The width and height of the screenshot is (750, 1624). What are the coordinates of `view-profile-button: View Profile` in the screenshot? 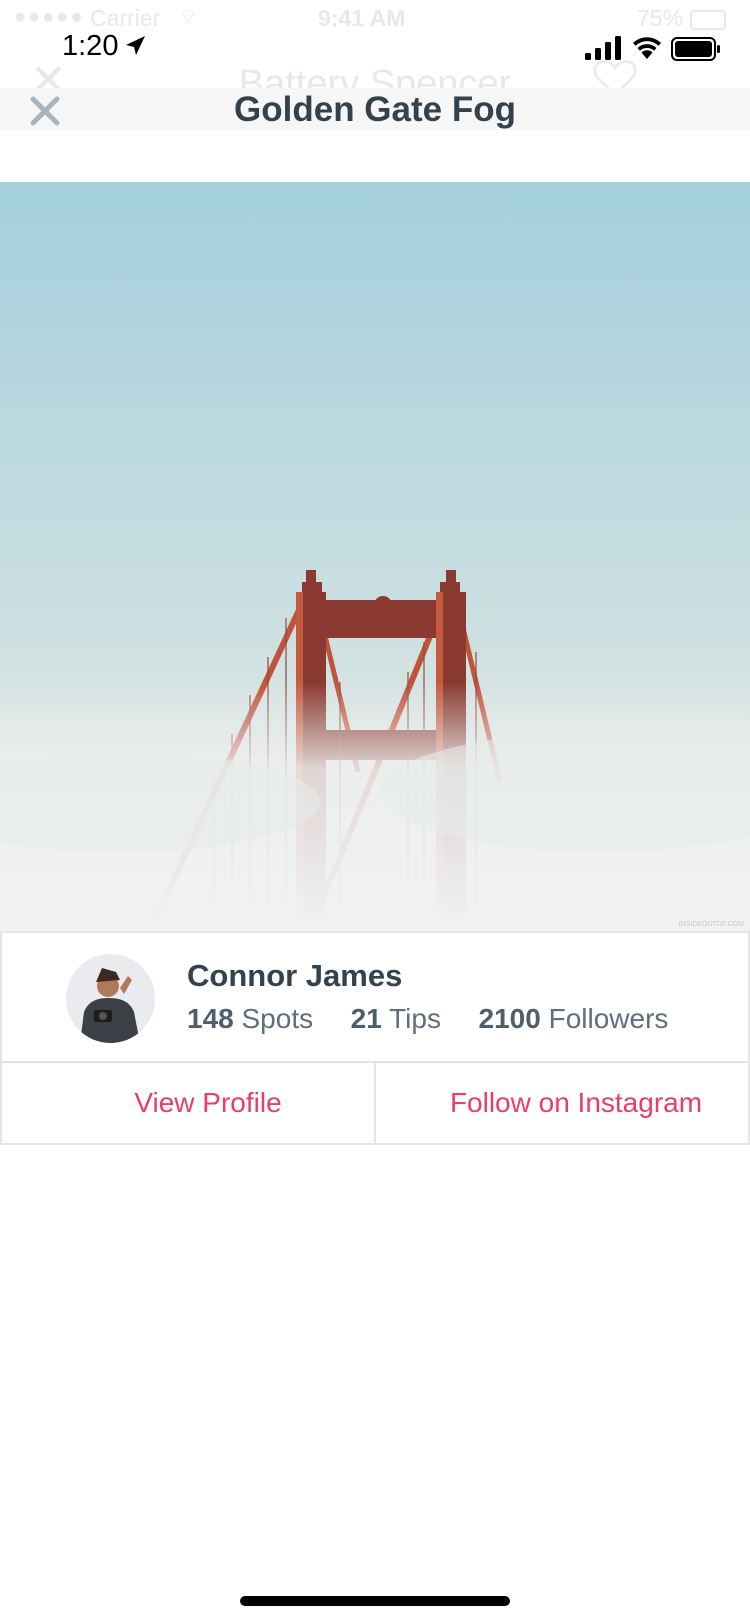 It's located at (188, 1103).